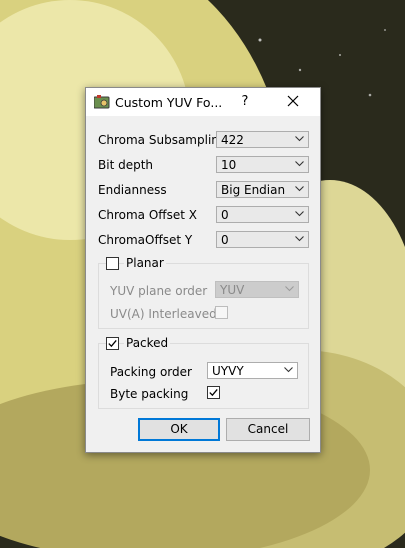 Image resolution: width=405 pixels, height=548 pixels. Describe the element at coordinates (262, 239) in the screenshot. I see `chroma-offset-y-select: 0` at that location.